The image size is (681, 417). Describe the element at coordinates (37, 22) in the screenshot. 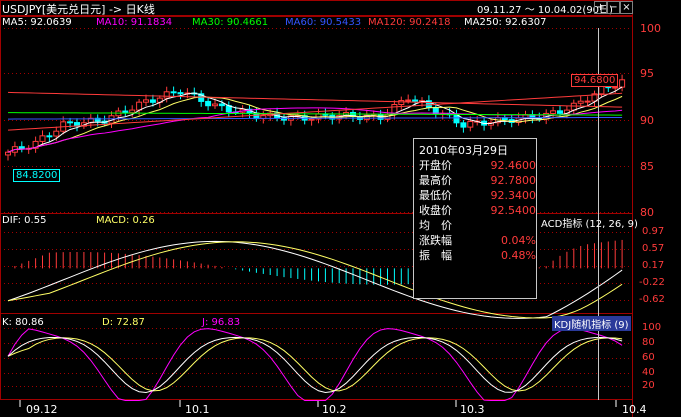

I see `ma5-label: MA5: 92.0639` at that location.